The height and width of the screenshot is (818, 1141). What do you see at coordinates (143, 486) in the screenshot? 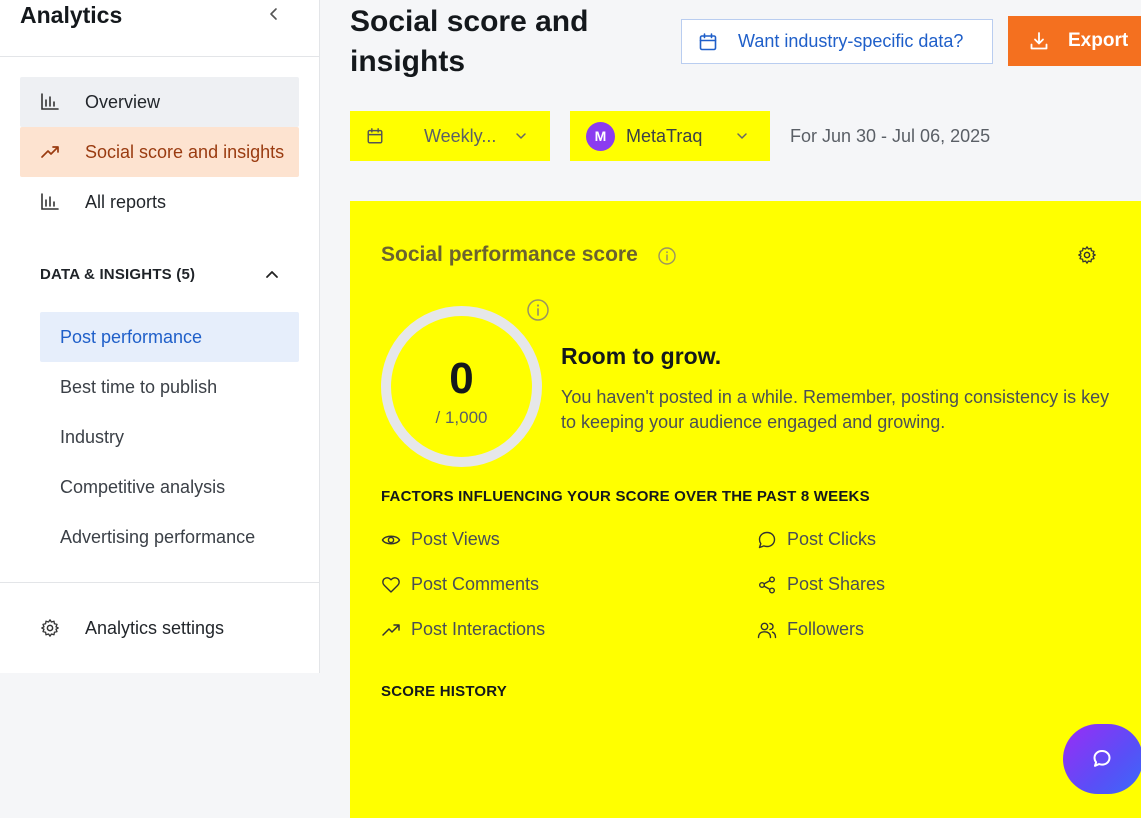
I see `sidebar-item-label: Competitive analysis` at bounding box center [143, 486].